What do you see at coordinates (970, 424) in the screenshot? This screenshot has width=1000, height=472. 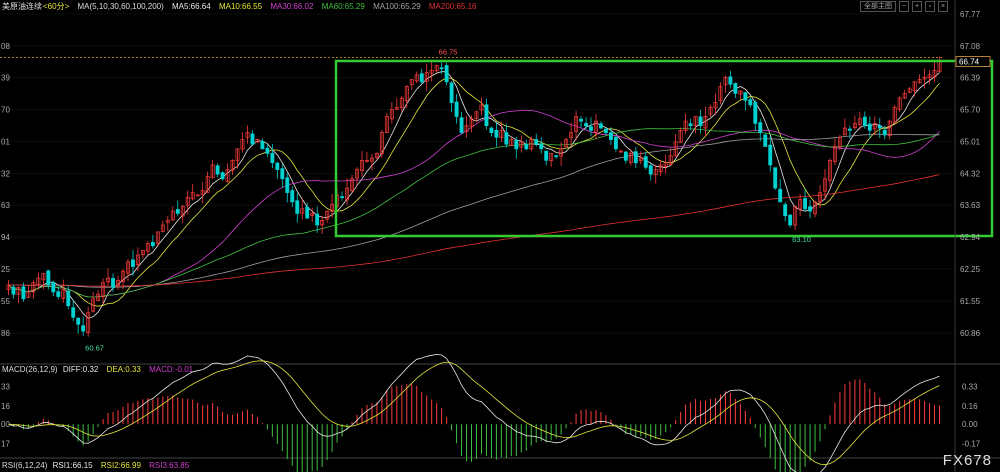 I see `macd-axis-tick: 0.00` at bounding box center [970, 424].